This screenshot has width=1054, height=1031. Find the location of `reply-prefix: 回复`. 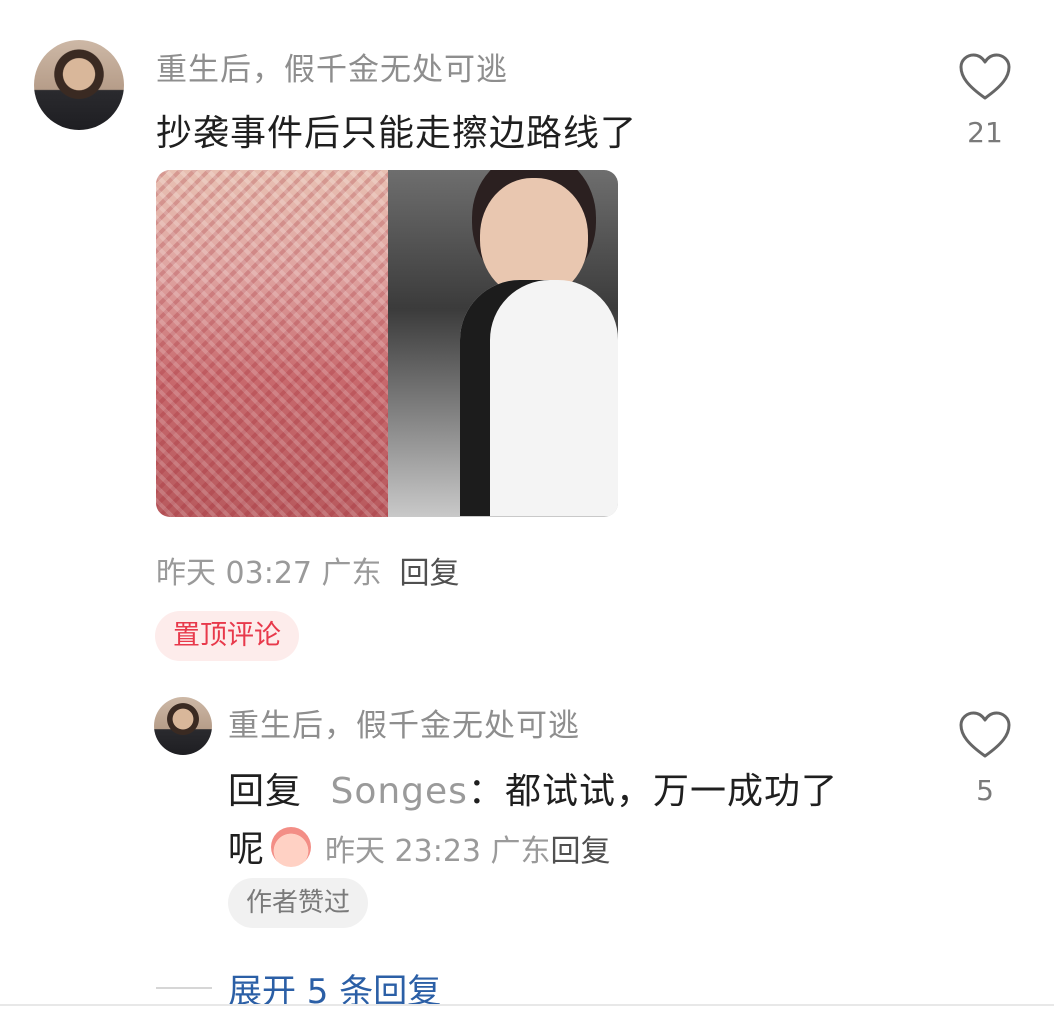

reply-prefix: 回复 is located at coordinates (265, 791).